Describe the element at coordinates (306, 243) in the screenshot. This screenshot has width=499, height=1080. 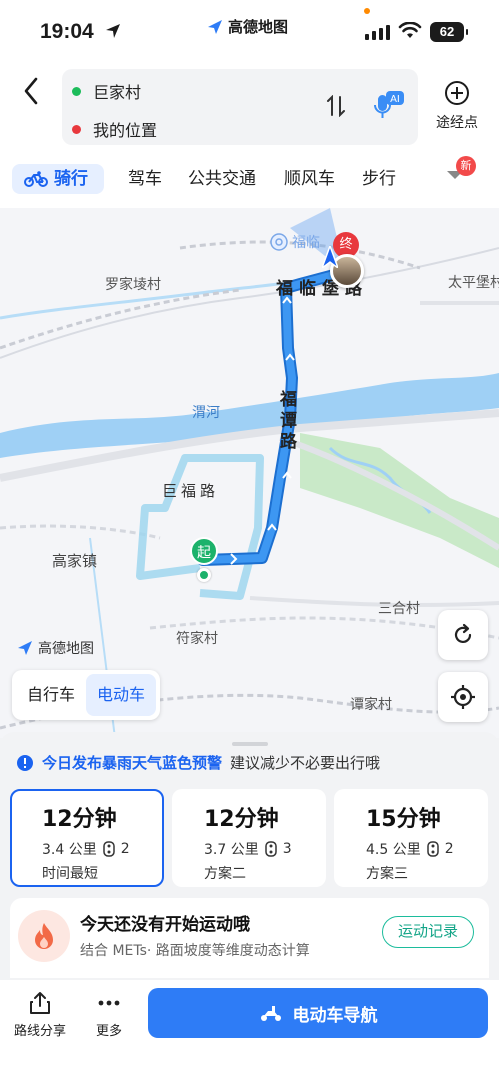
I see `station-label: 福临` at that location.